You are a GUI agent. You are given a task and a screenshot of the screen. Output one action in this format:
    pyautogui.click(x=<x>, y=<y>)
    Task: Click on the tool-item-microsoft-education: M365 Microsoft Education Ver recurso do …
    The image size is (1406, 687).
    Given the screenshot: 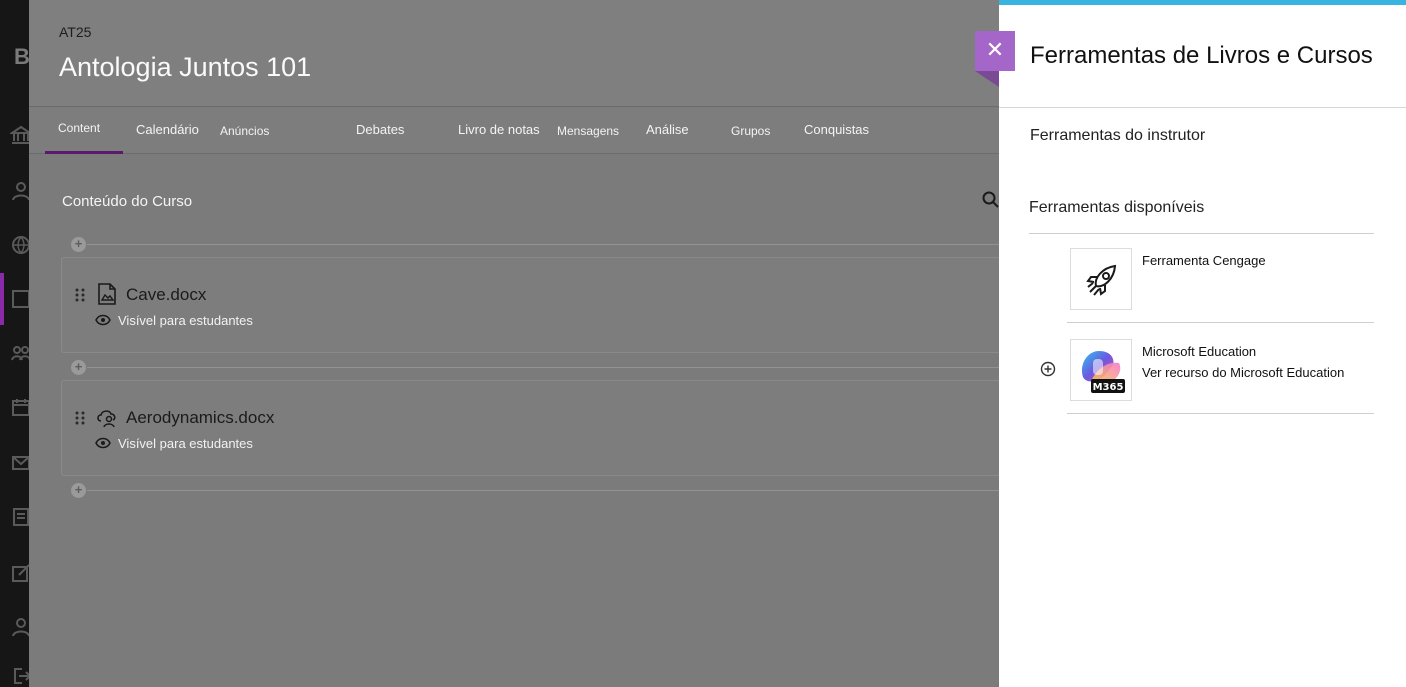 What is the action you would take?
    pyautogui.click(x=1220, y=369)
    